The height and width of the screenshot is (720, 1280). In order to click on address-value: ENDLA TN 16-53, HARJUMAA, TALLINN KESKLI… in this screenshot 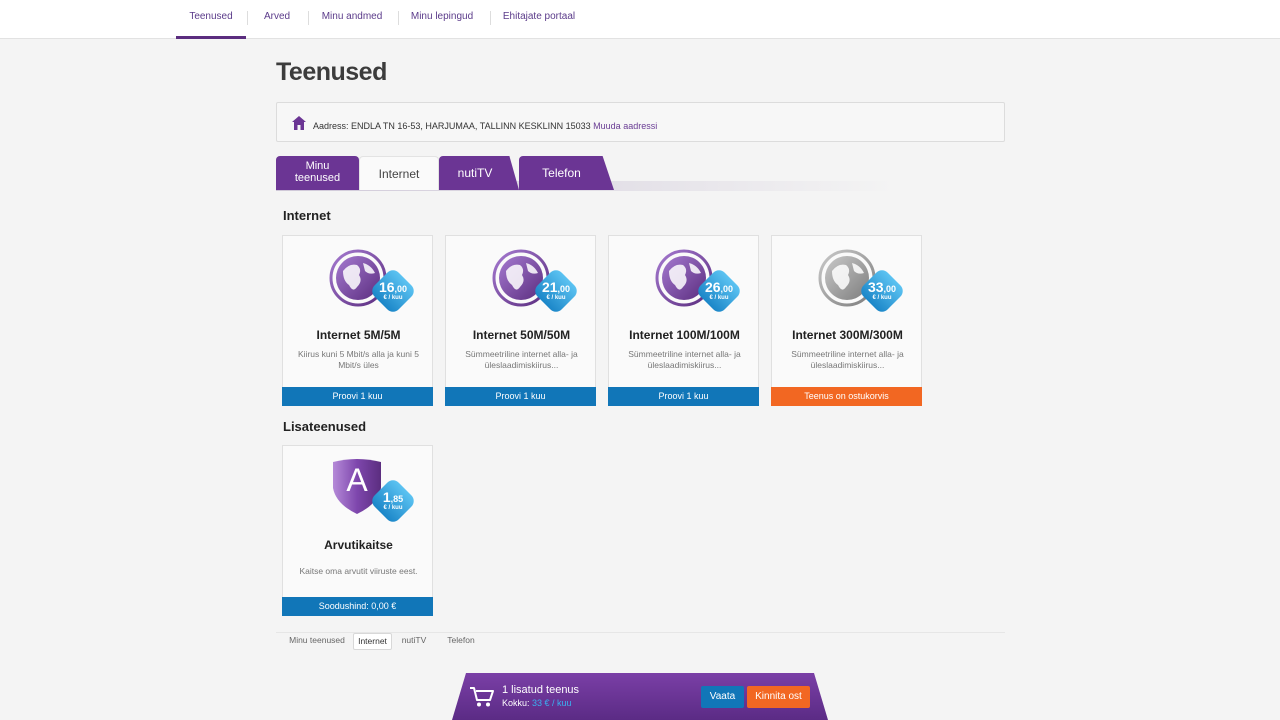, I will do `click(471, 126)`.